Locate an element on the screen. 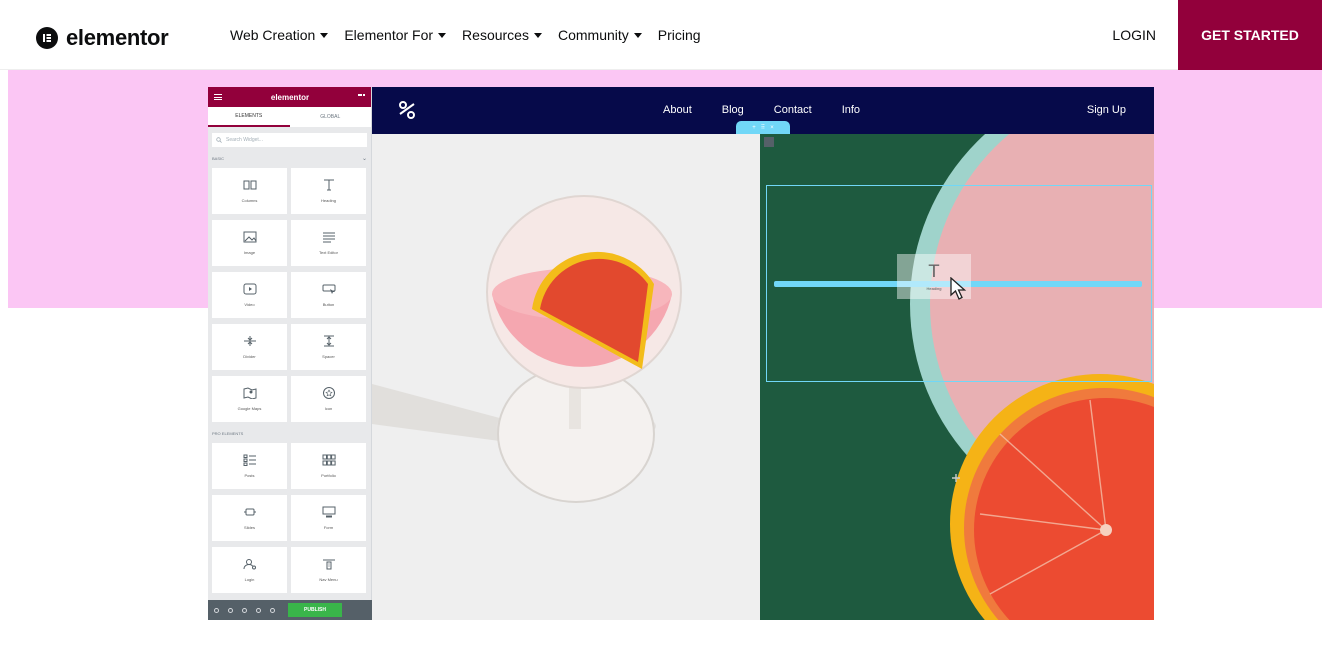  menu-label: Resources is located at coordinates (495, 35).